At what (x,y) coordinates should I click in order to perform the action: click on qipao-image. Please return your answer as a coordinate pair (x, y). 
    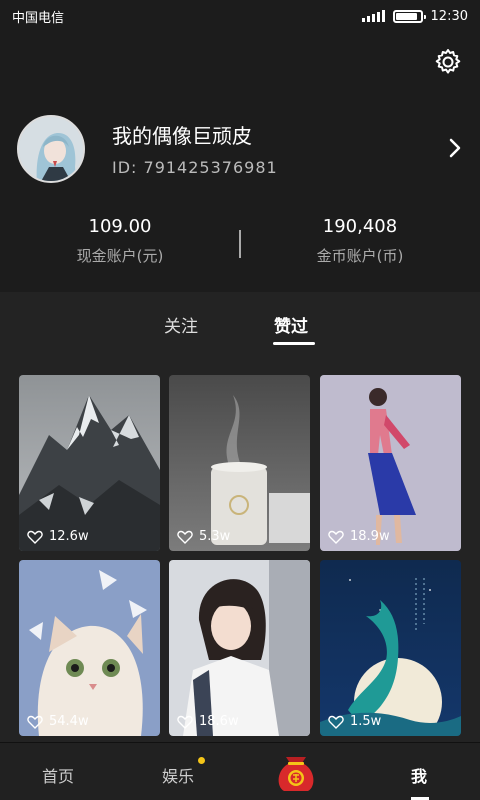
    Looking at the image, I should click on (390, 463).